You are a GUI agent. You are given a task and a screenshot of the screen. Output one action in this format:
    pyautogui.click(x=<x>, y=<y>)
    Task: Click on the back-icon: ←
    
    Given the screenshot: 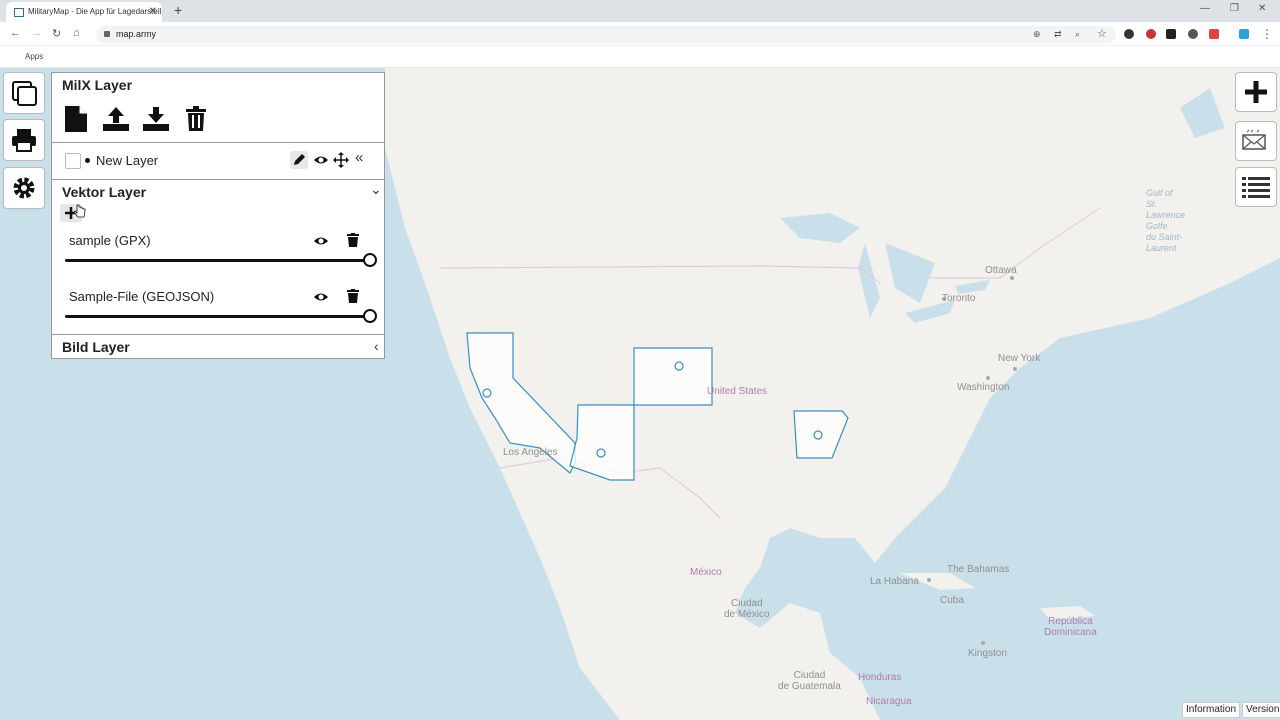 What is the action you would take?
    pyautogui.click(x=15, y=33)
    